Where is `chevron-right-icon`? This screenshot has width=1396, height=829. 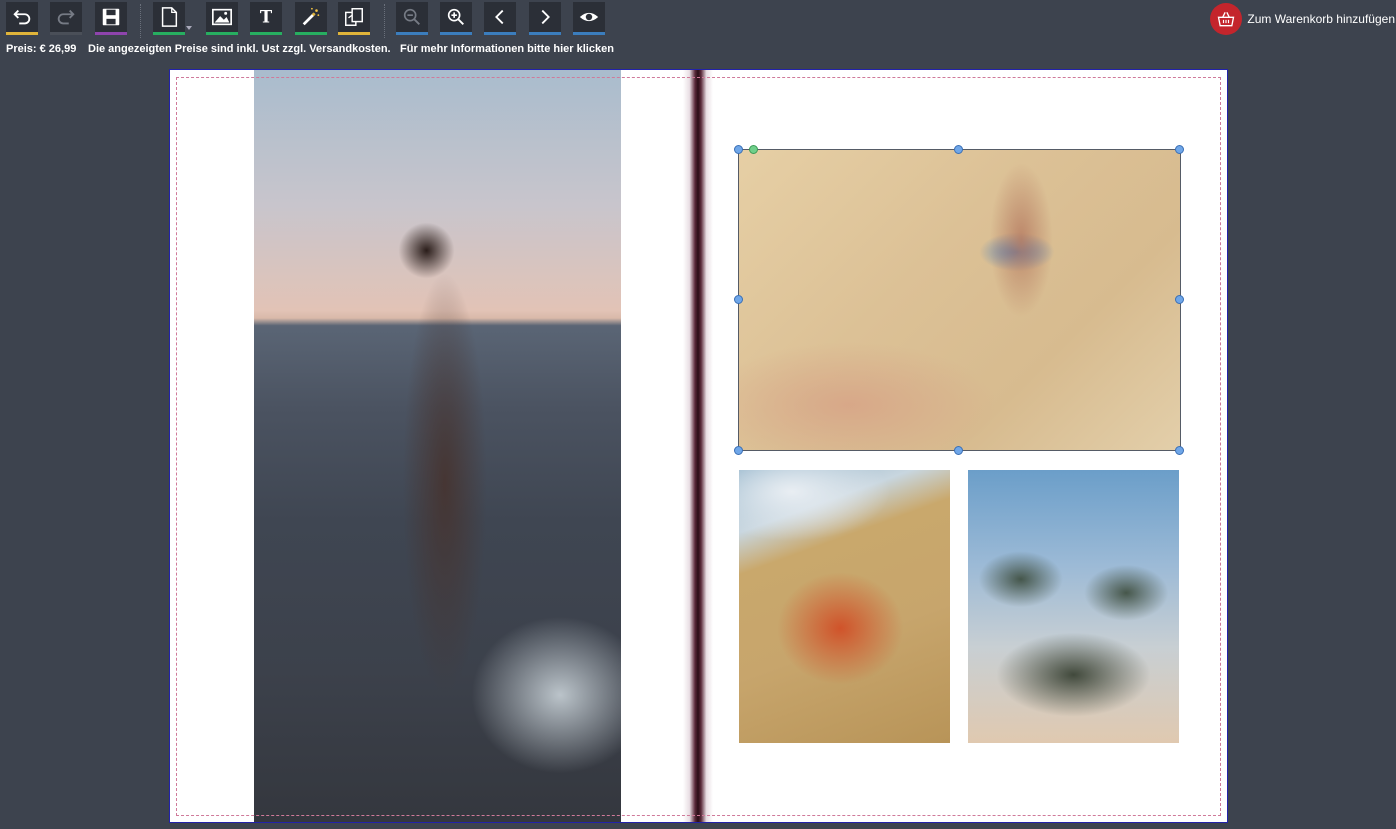
chevron-right-icon is located at coordinates (545, 17).